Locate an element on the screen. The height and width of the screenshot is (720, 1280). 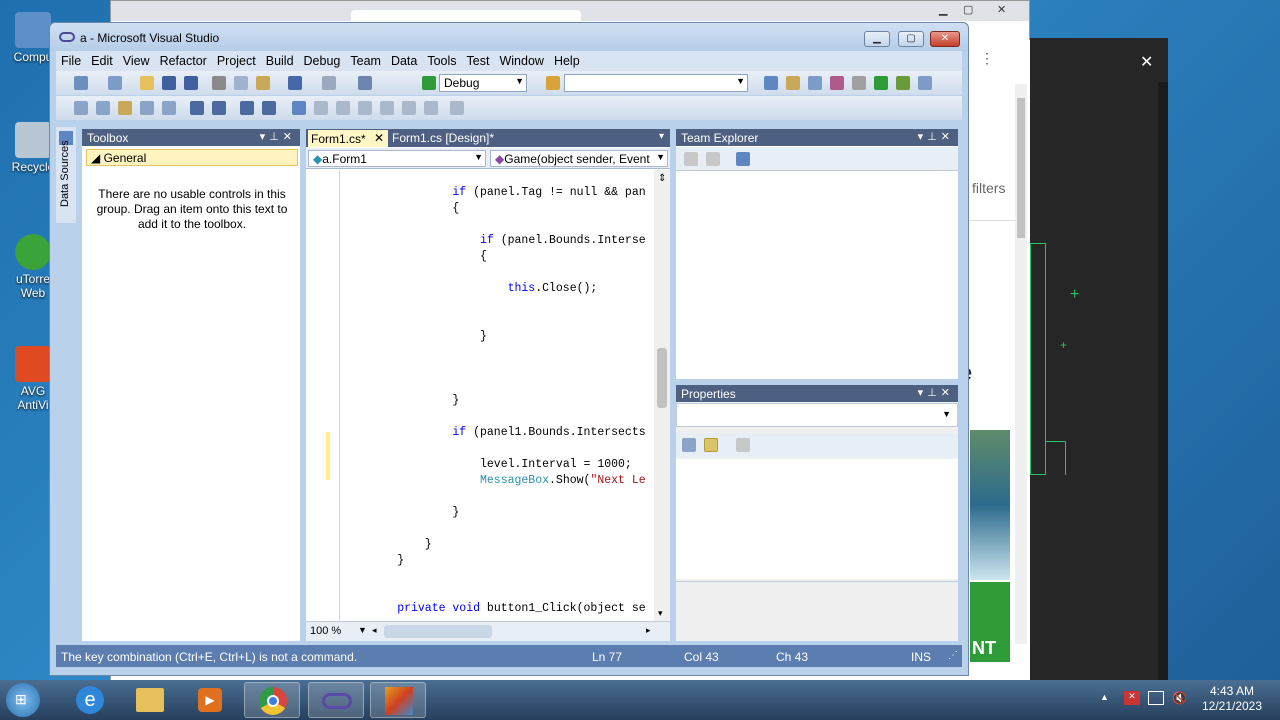
decrease-indent-icon is located at coordinates (197, 108).